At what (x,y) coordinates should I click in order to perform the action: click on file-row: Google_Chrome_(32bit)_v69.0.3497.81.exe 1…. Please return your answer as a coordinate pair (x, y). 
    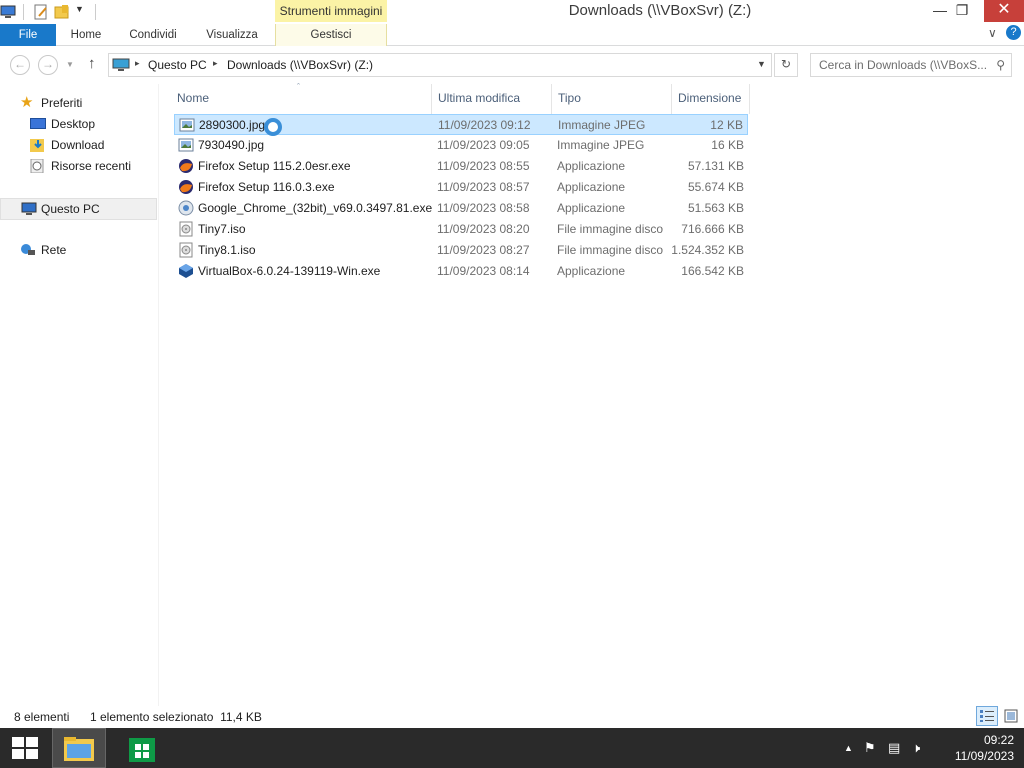
    Looking at the image, I should click on (461, 208).